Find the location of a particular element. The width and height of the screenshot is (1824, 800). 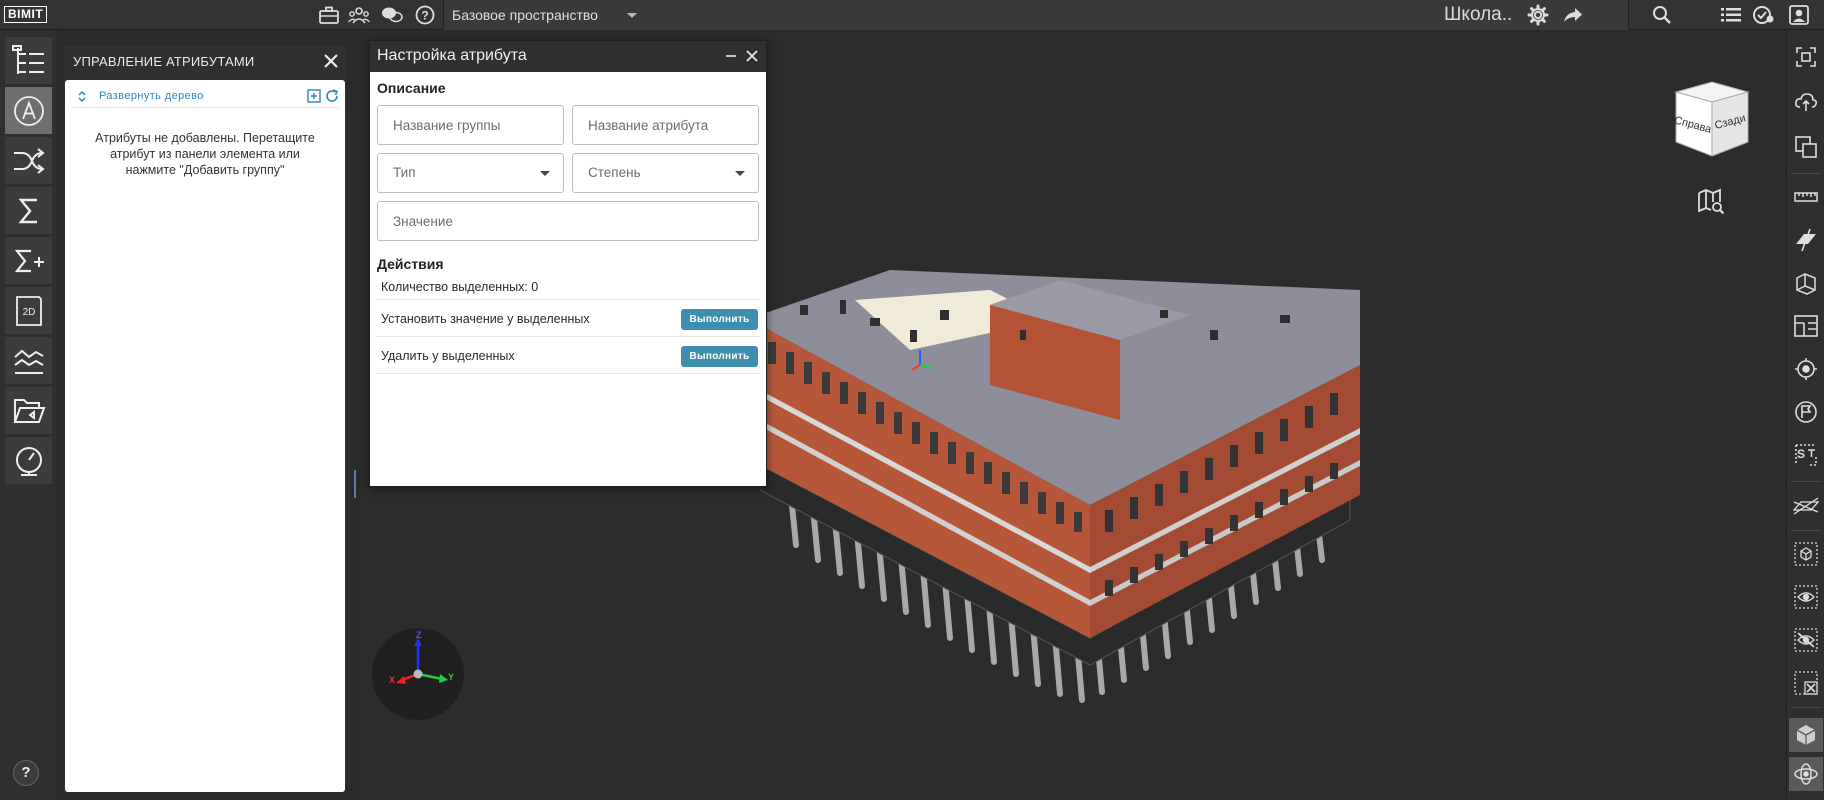

line-chart-icon is located at coordinates (28, 361).